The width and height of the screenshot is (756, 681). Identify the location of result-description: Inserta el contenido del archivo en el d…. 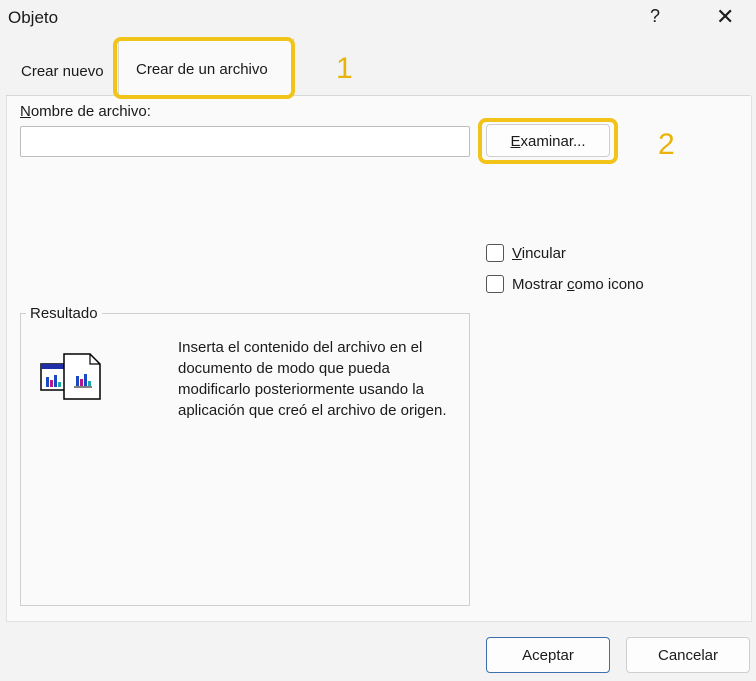
(312, 379).